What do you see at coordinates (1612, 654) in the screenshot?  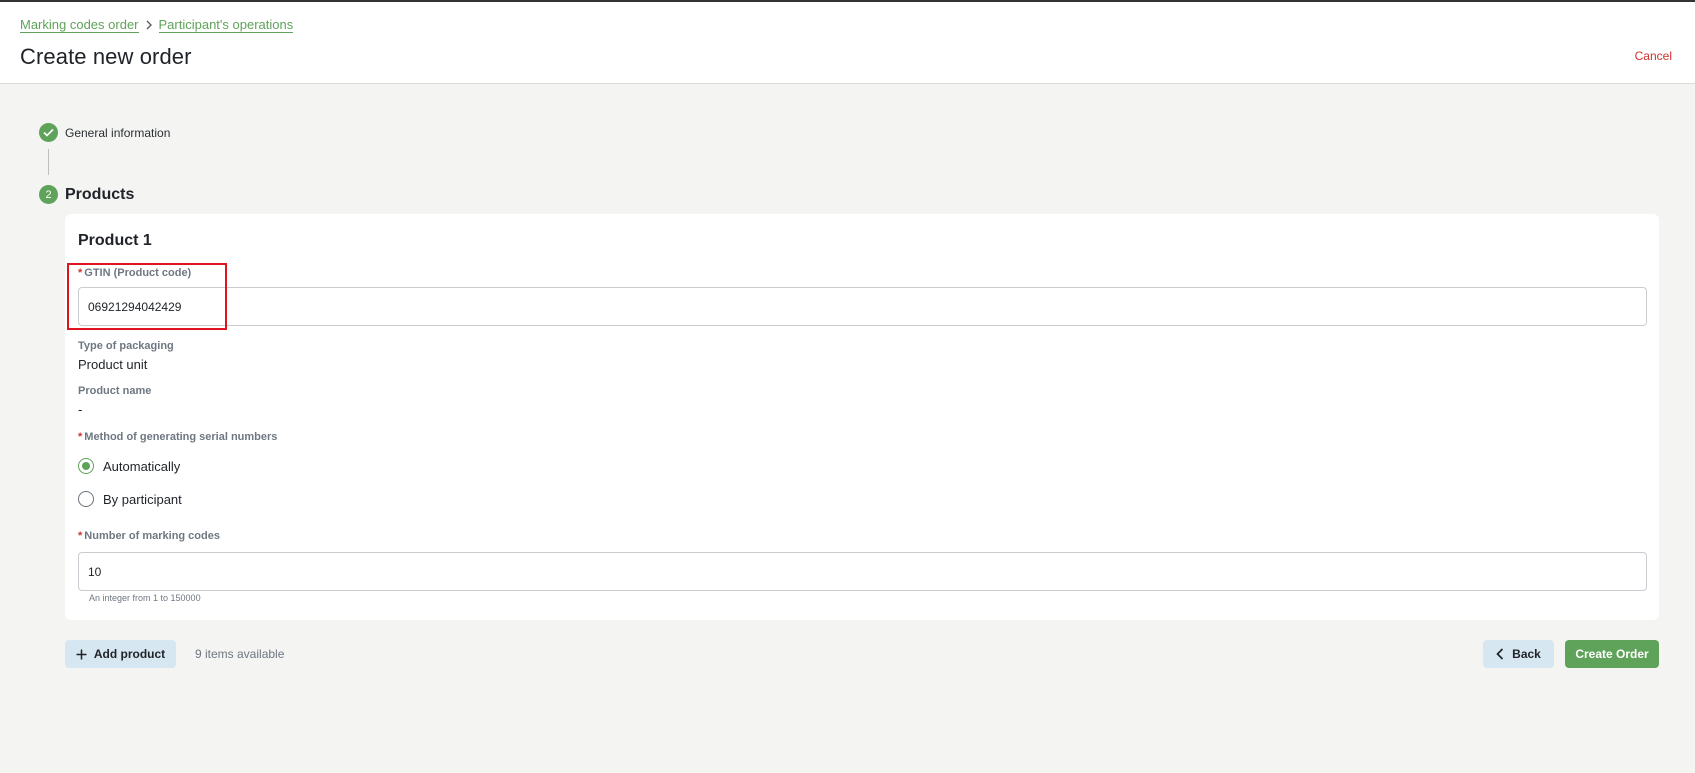 I see `create-order-button: Create Order` at bounding box center [1612, 654].